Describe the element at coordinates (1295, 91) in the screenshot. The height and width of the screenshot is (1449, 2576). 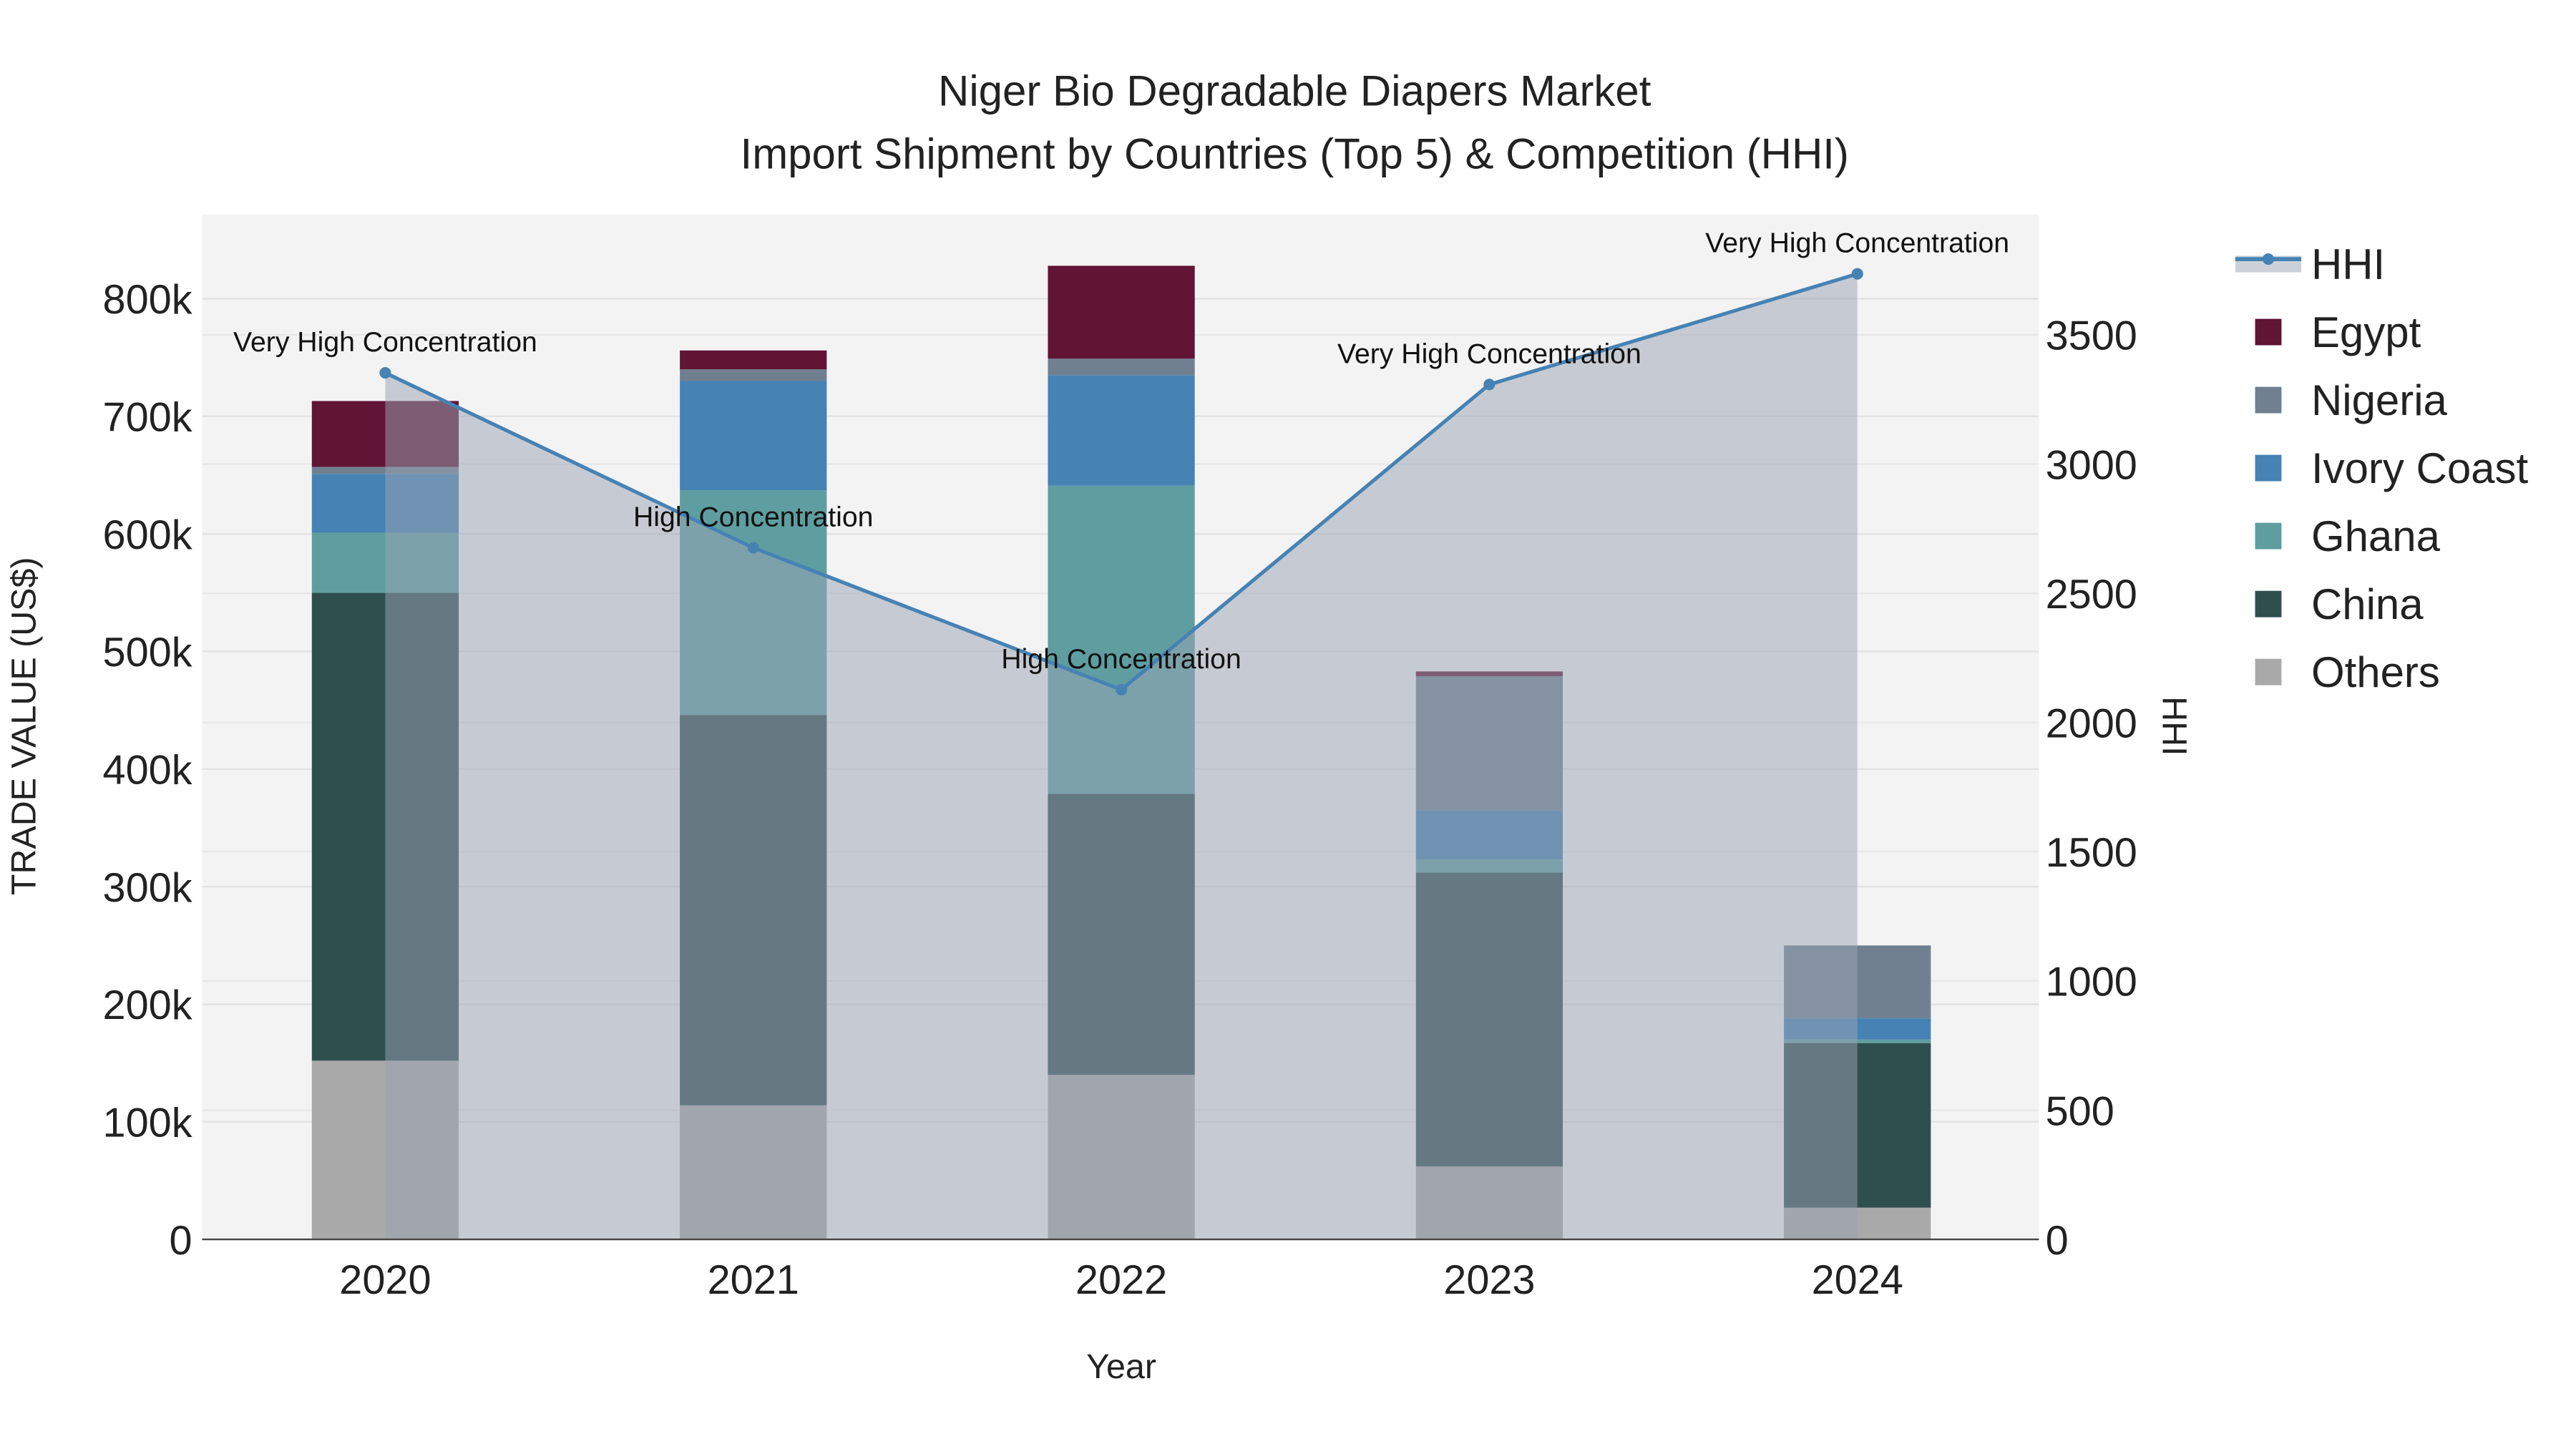
I see `chart-title: Niger Bio Degradable Diapers Market` at that location.